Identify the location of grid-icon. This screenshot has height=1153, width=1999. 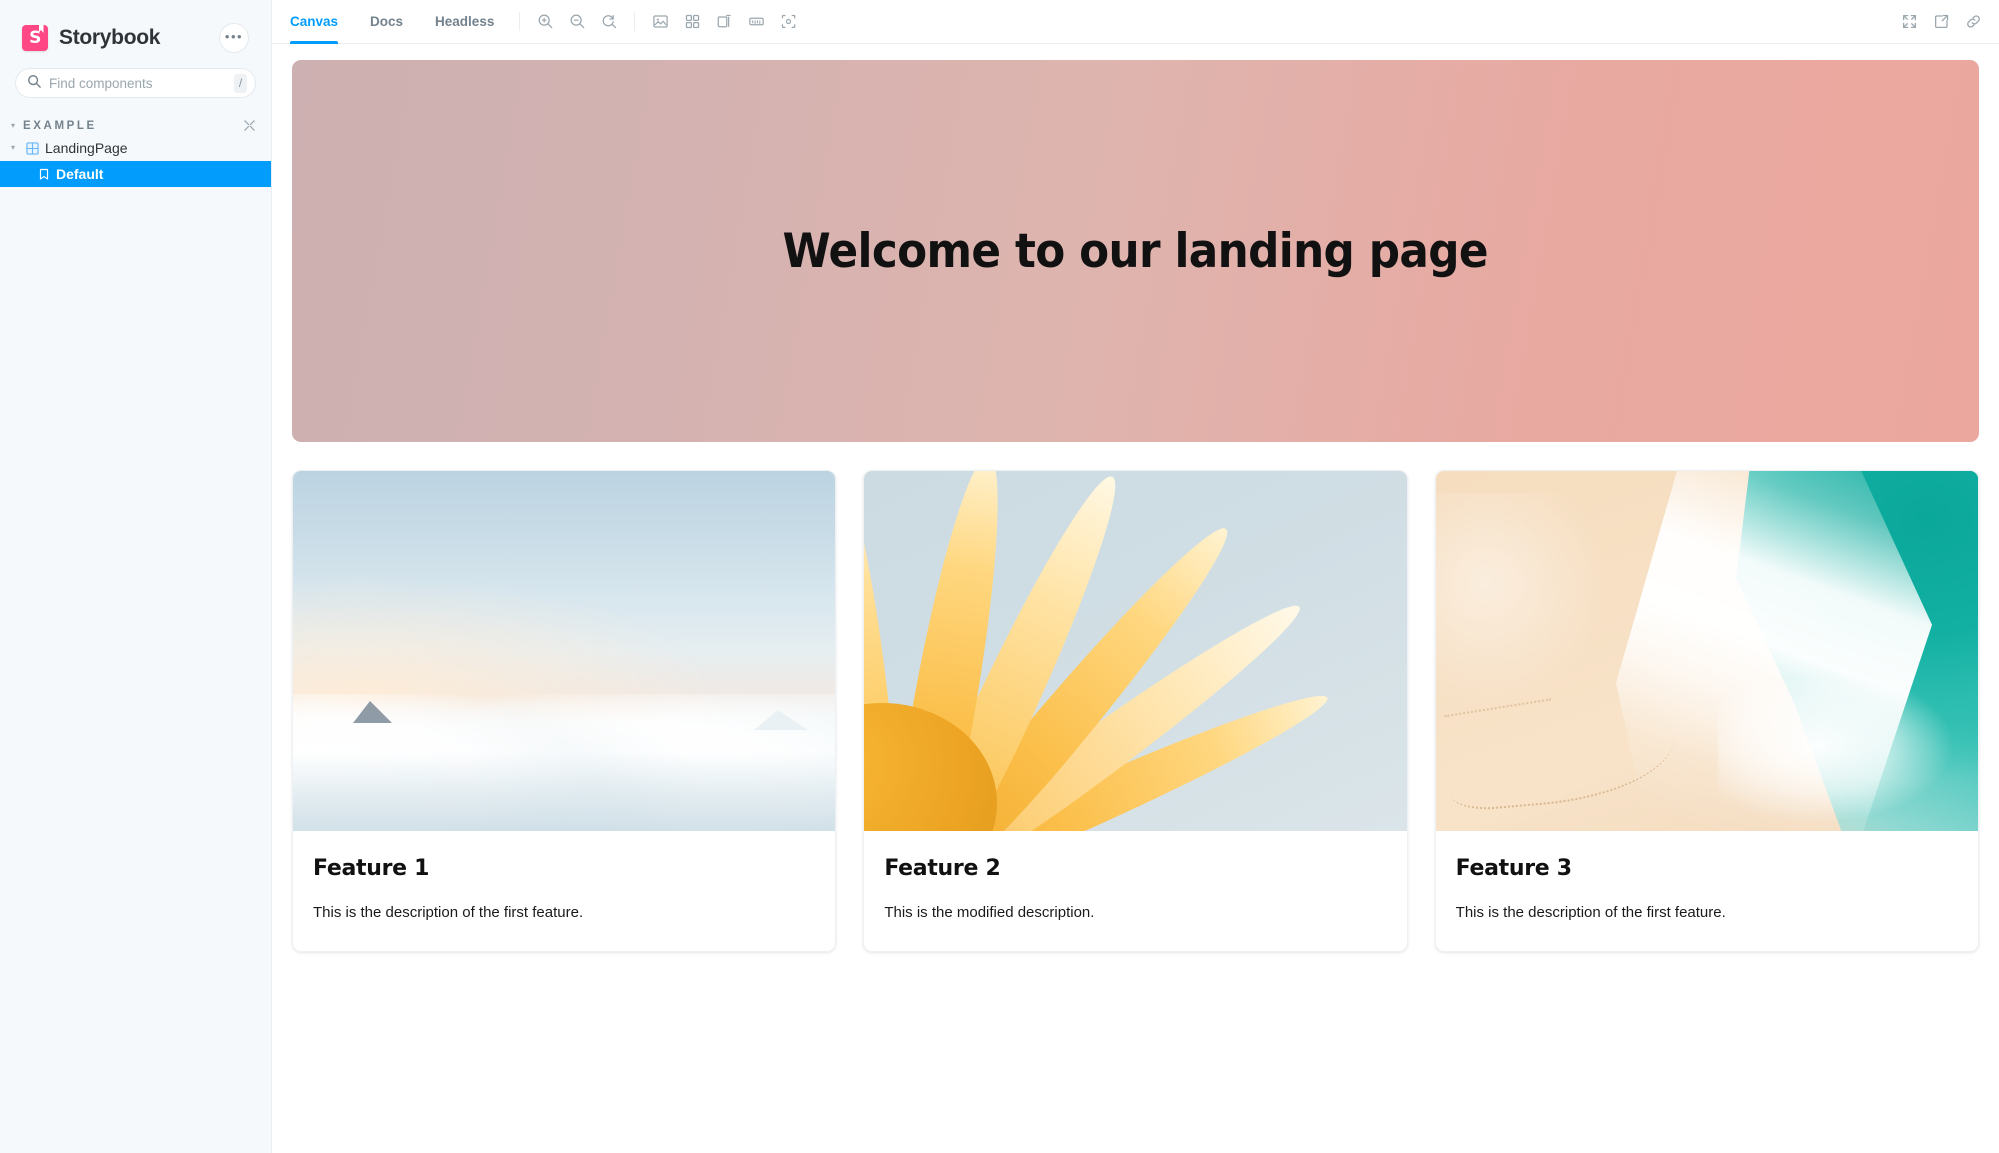
(692, 21).